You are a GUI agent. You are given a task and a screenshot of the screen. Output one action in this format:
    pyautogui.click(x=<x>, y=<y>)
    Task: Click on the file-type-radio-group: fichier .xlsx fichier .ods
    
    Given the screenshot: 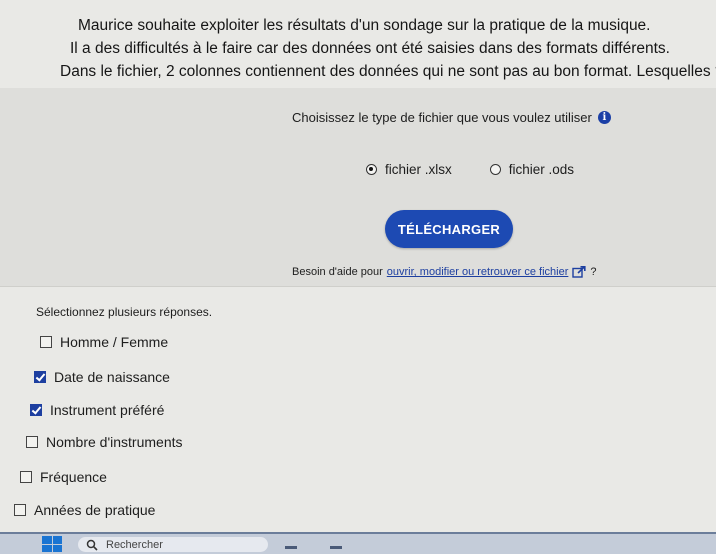 What is the action you would take?
    pyautogui.click(x=470, y=169)
    